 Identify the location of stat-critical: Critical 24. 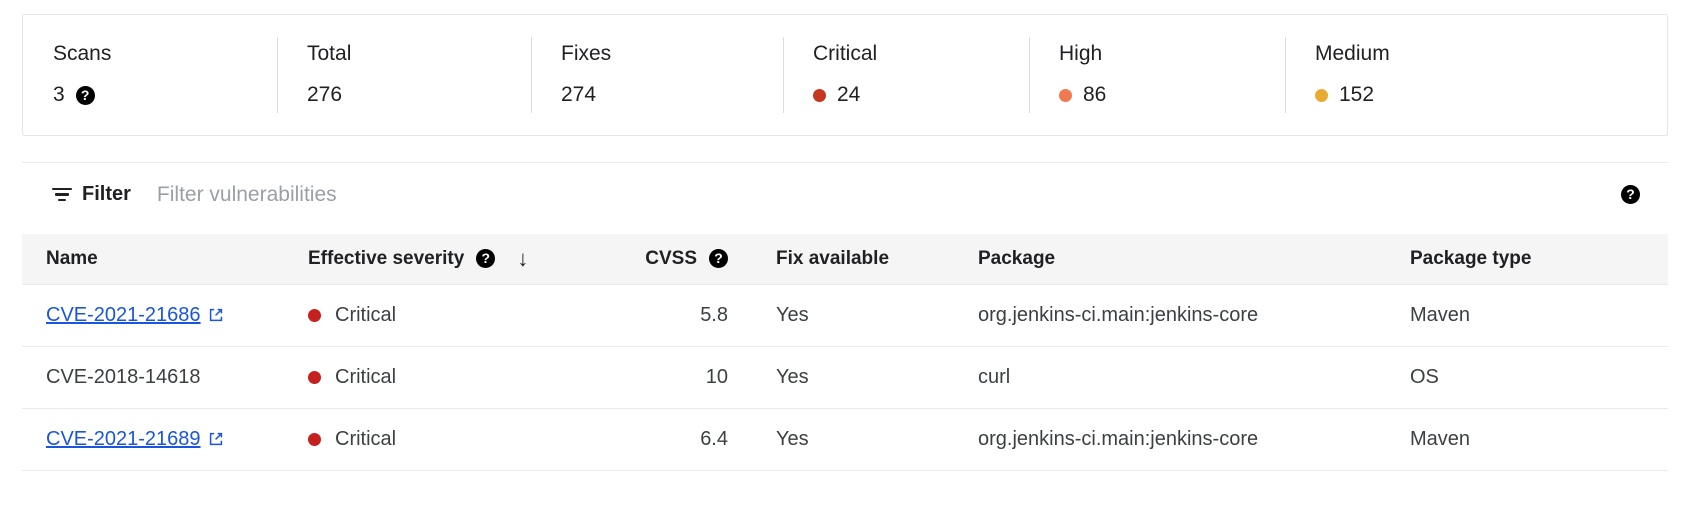
(906, 75).